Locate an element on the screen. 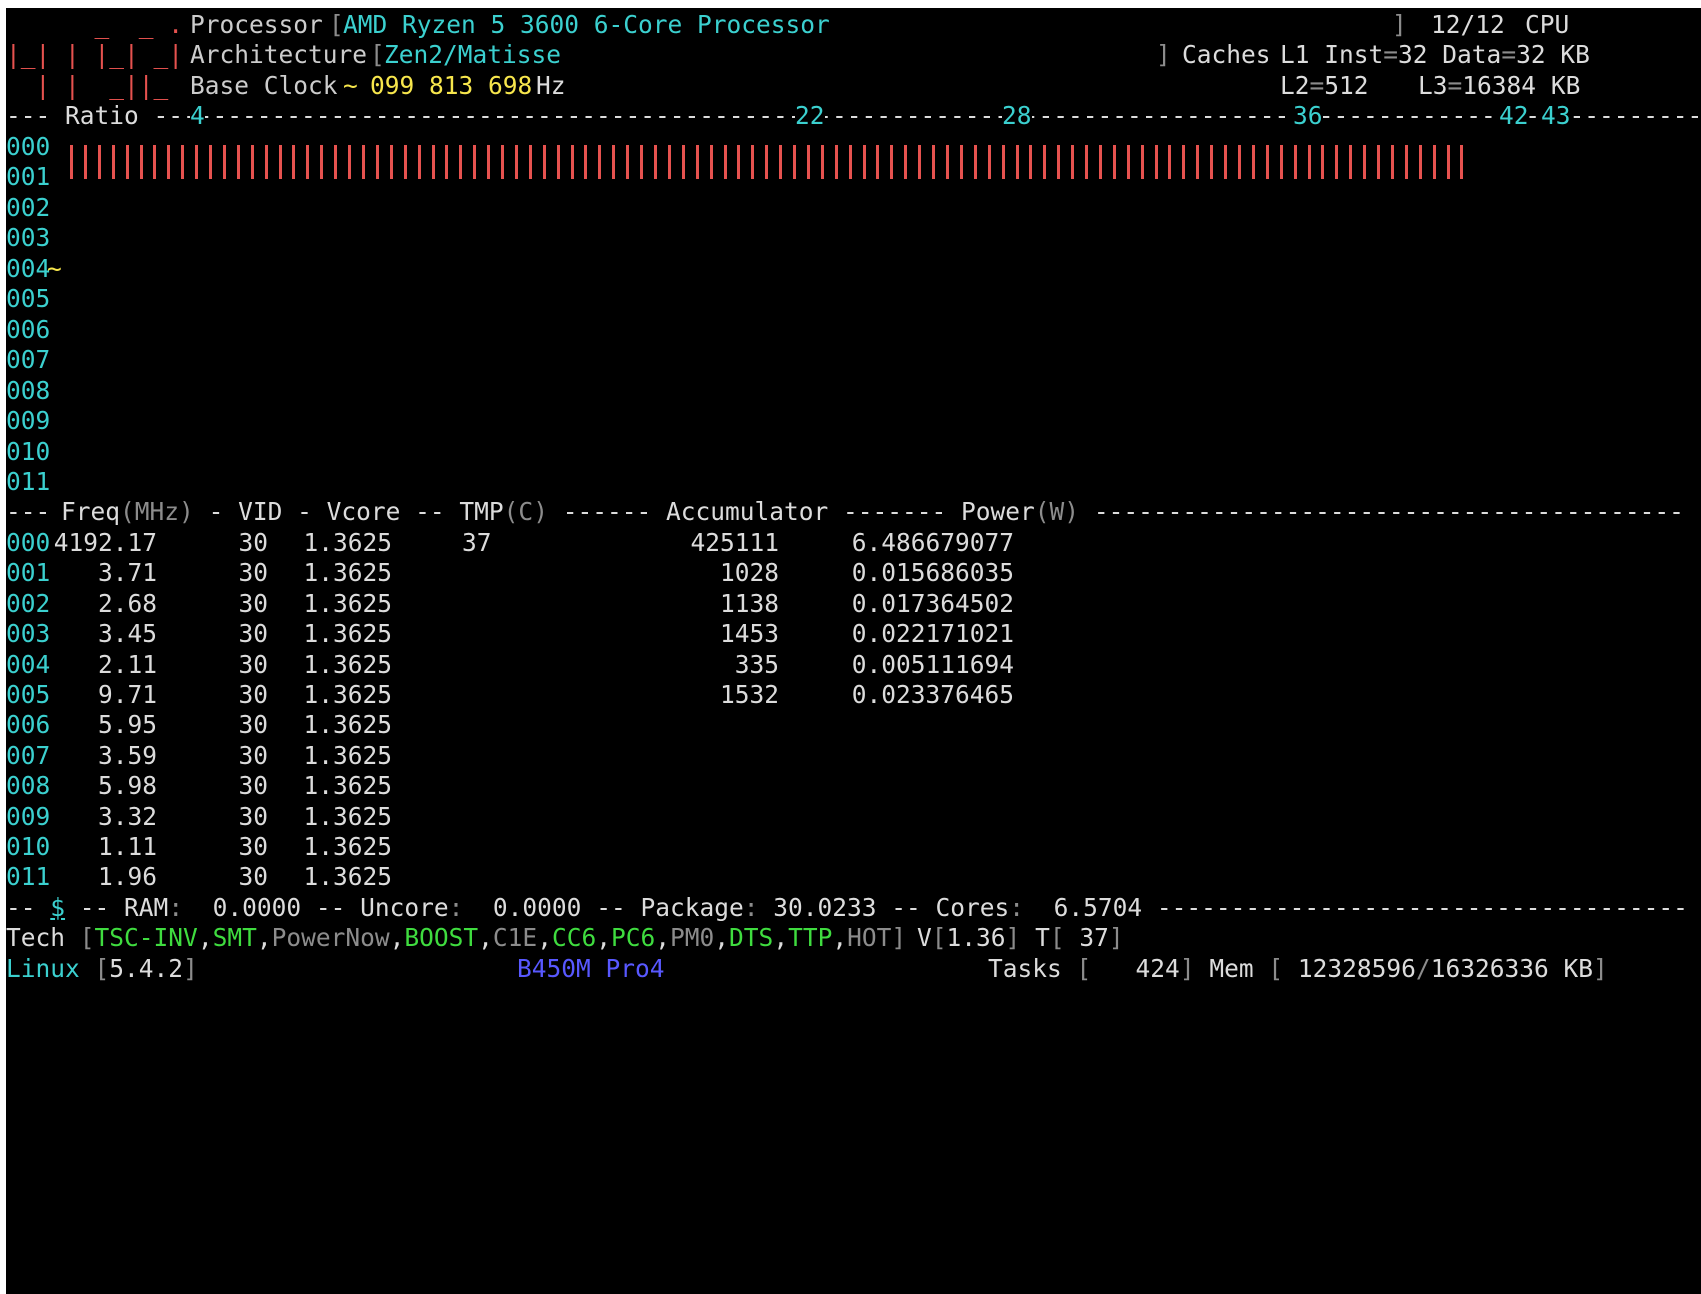  table-cell-freq: 9.71 is located at coordinates (127, 694).